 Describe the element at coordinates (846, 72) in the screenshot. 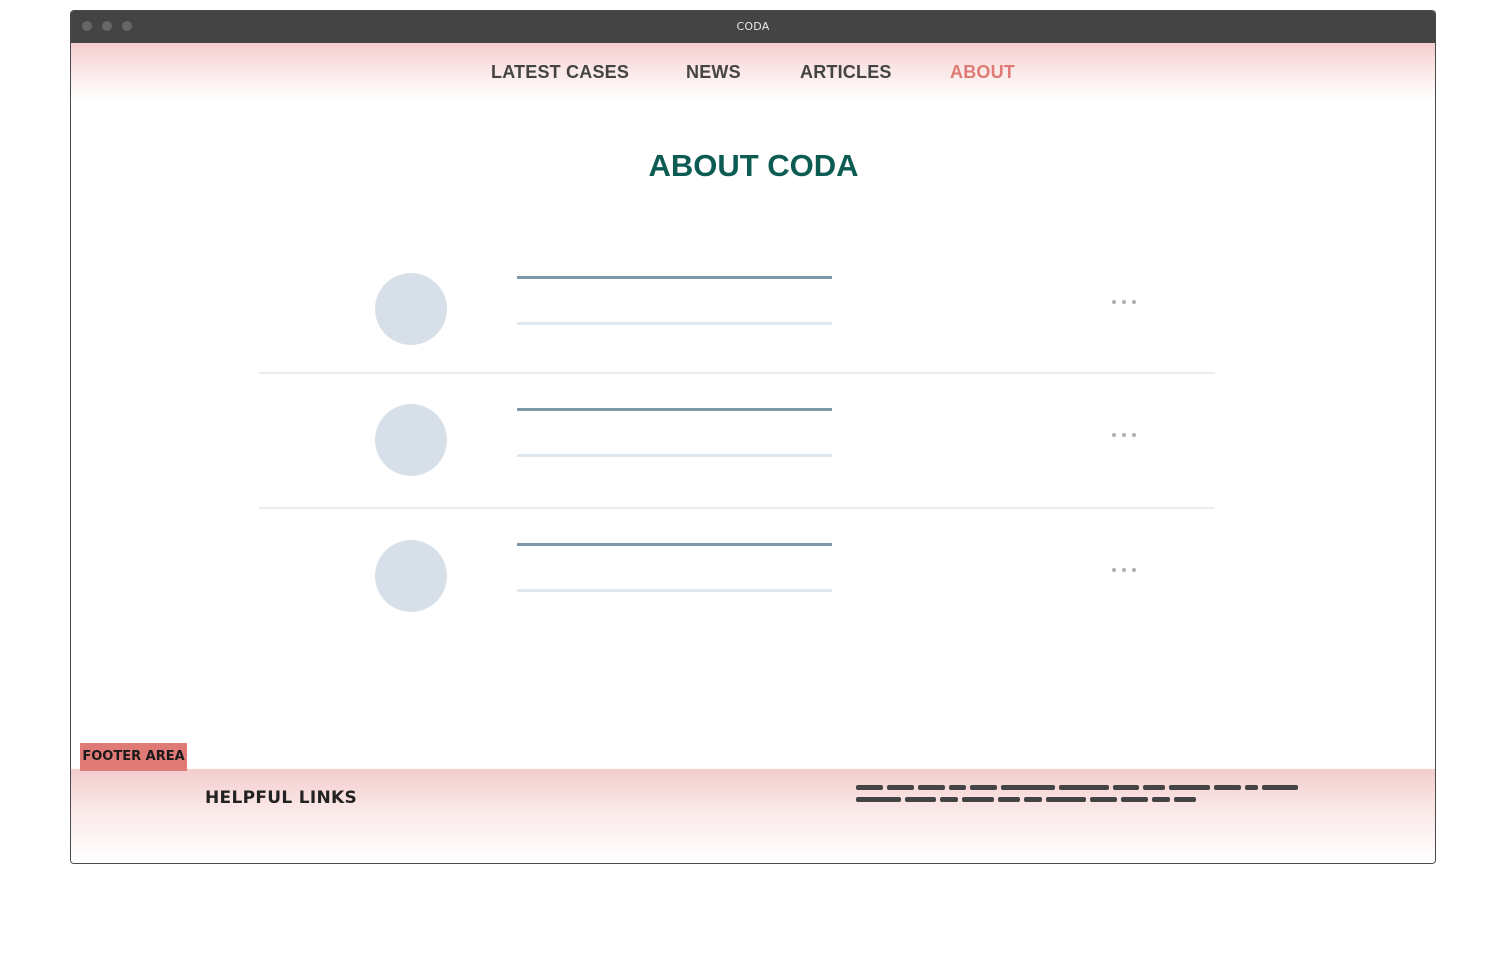

I see `nav-articles: ARTICLES` at that location.